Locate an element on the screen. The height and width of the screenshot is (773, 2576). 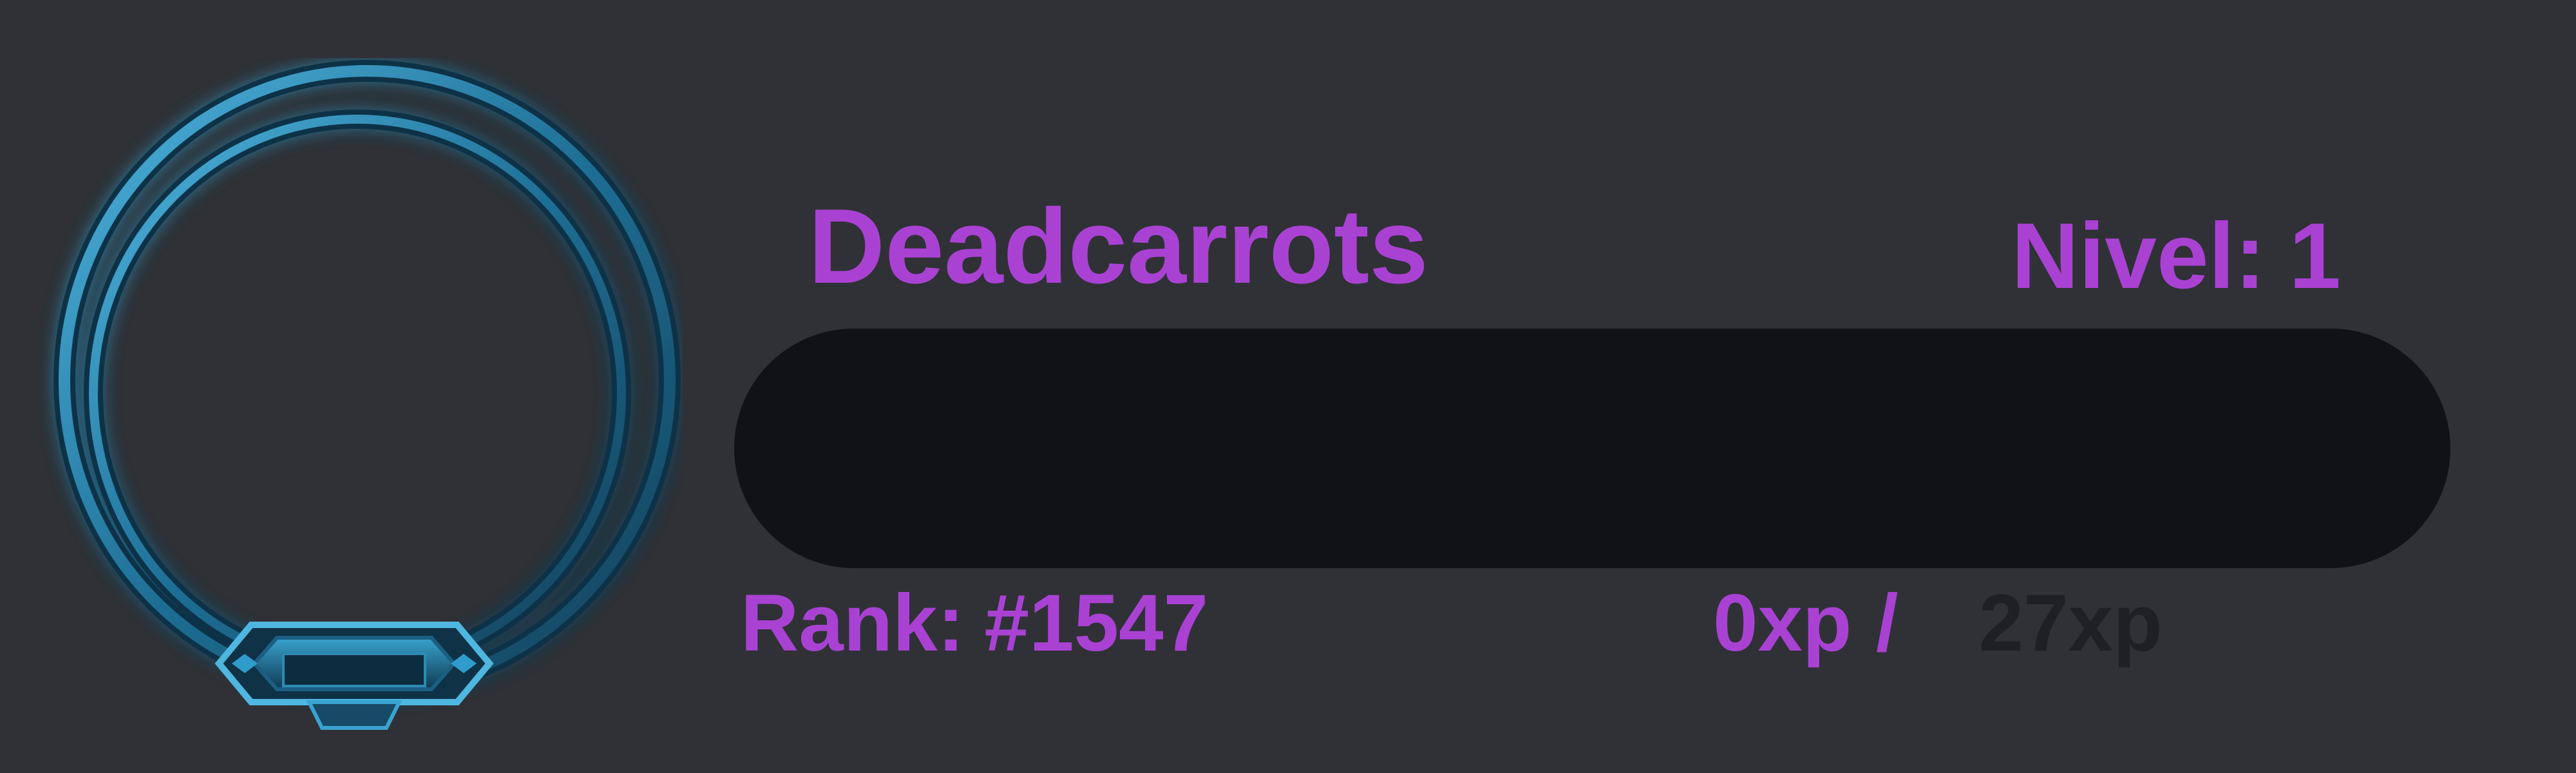
level-value: 1 is located at coordinates (2315, 256).